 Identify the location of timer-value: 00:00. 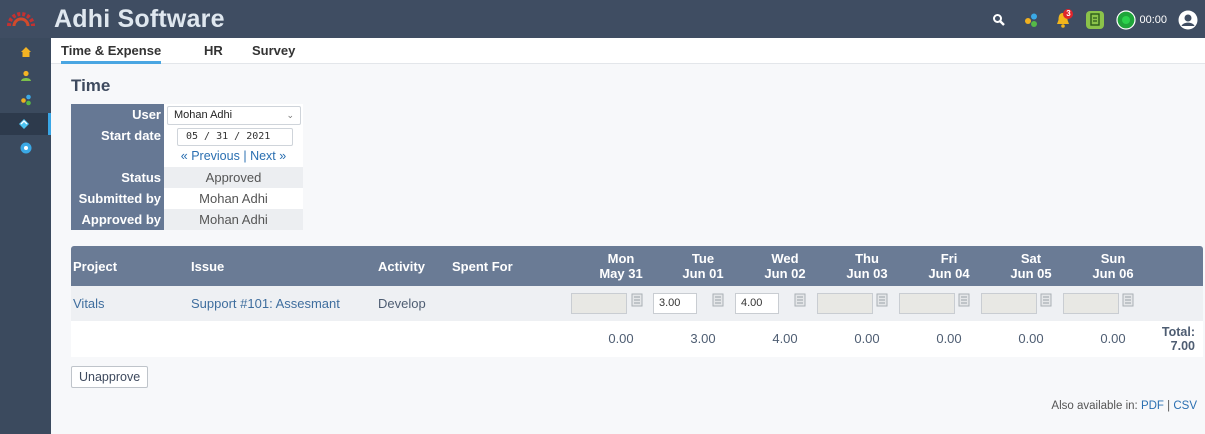
(1153, 20).